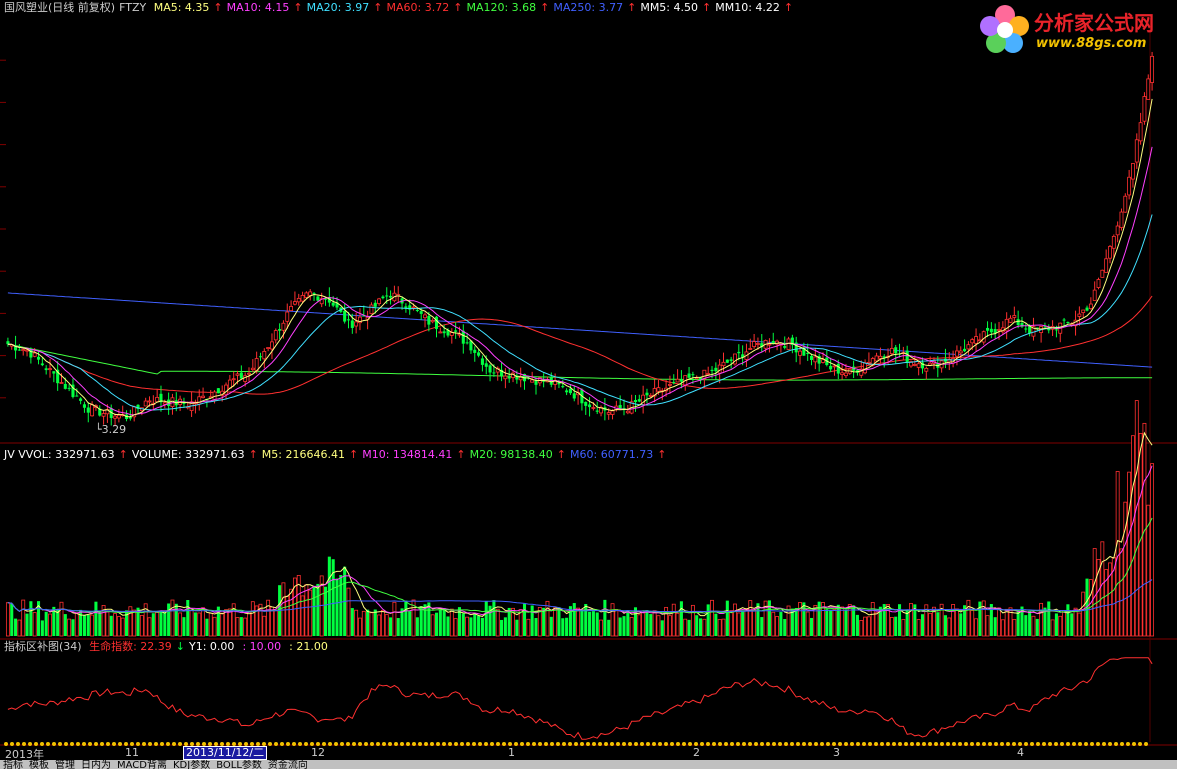  I want to click on logo-name: 分析家公式网, so click(1094, 23).